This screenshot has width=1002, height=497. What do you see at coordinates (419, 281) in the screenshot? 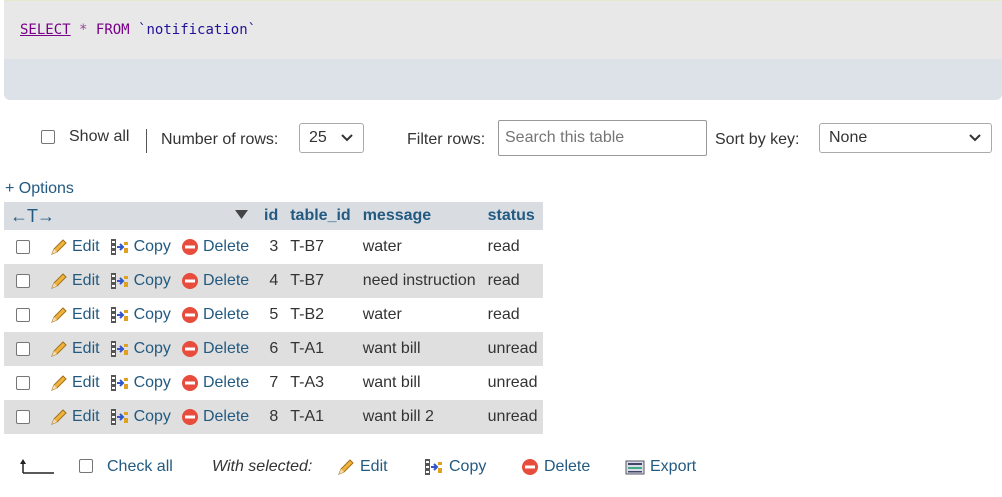
I see `cell-message: need instruction` at bounding box center [419, 281].